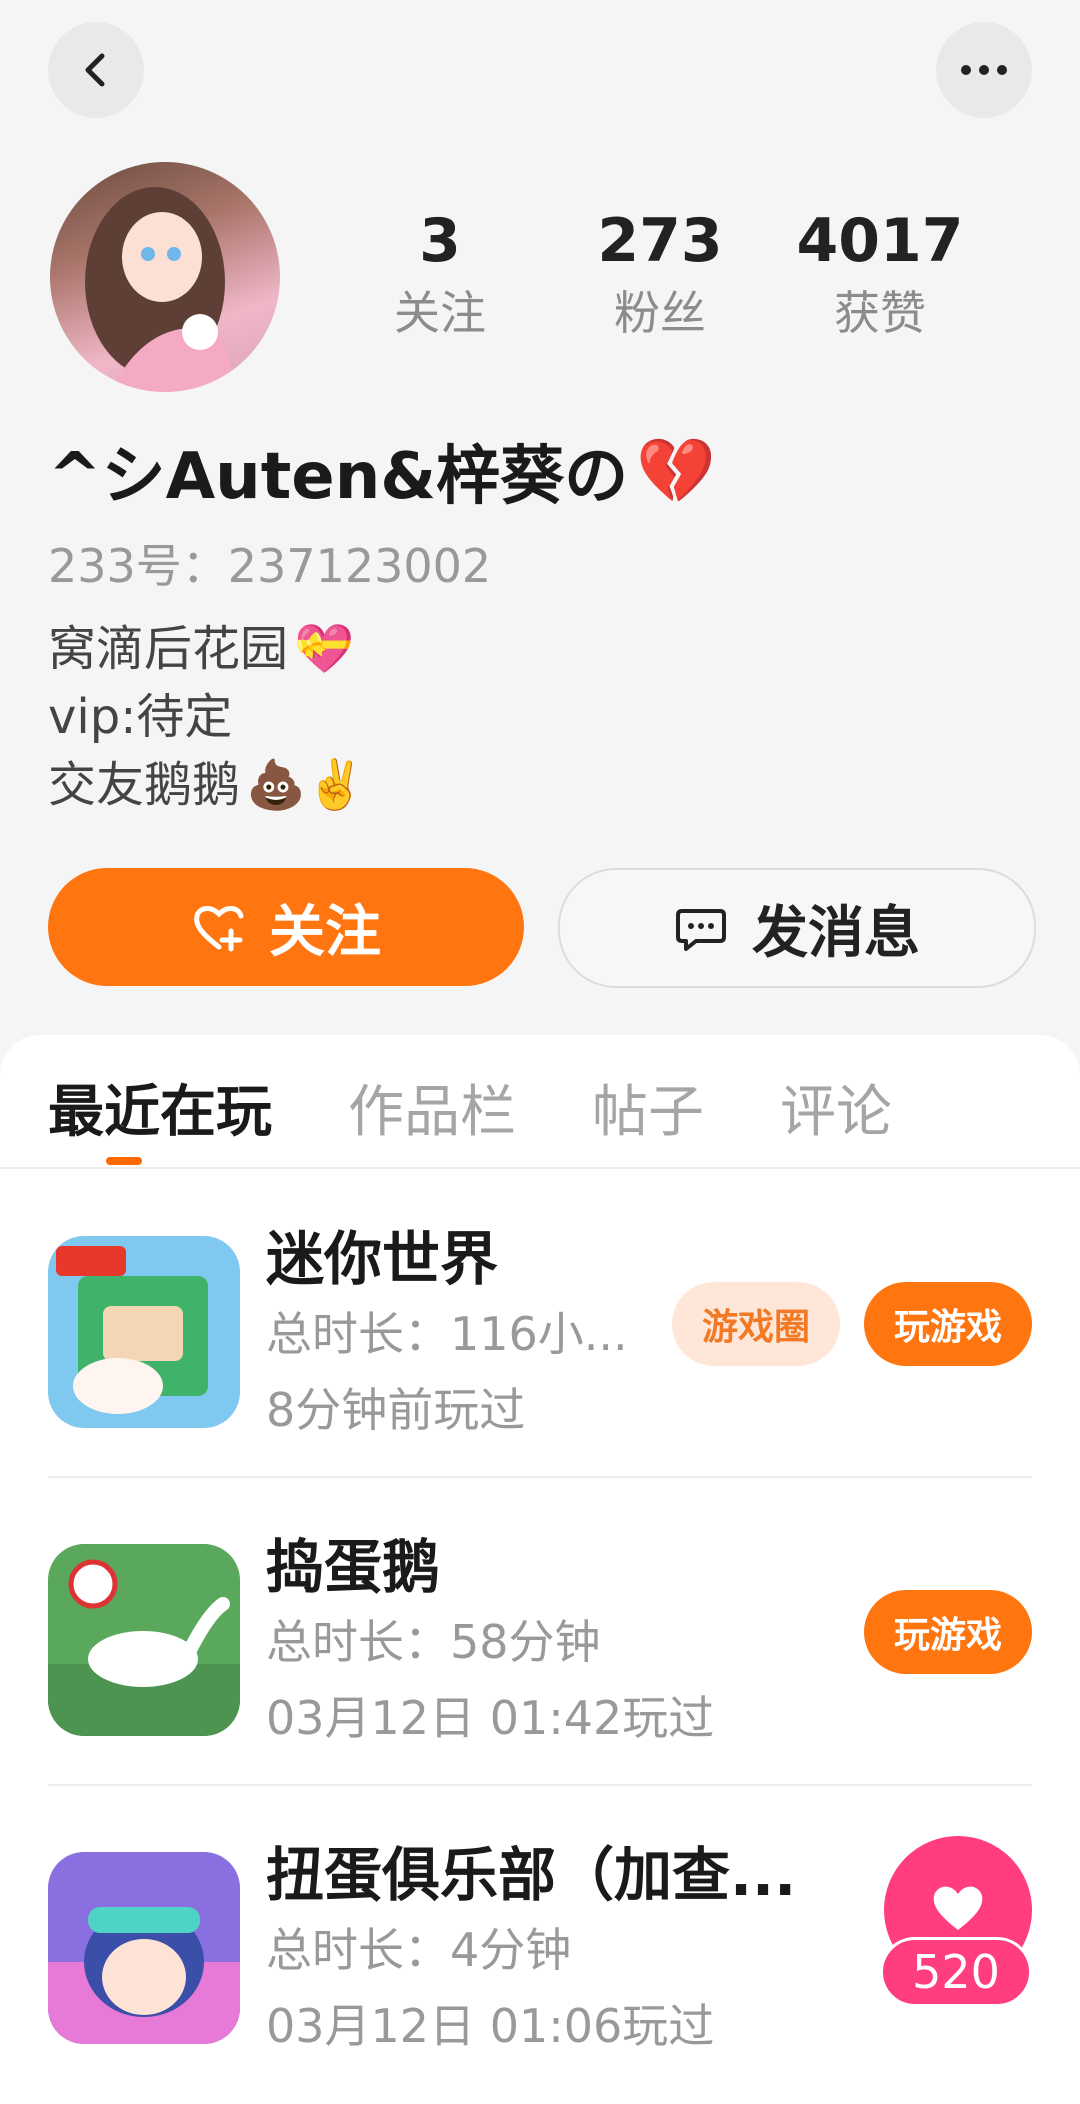 The height and width of the screenshot is (2104, 1080). I want to click on tab-works: 作品栏, so click(432, 1107).